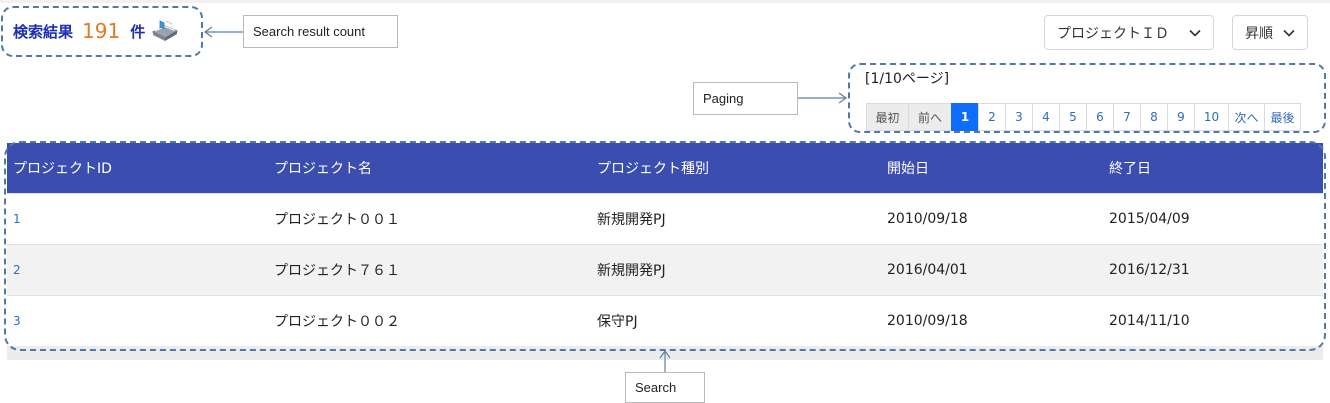 The image size is (1330, 403). I want to click on sort-field-value: プロジェクトＩＤ, so click(1113, 33).